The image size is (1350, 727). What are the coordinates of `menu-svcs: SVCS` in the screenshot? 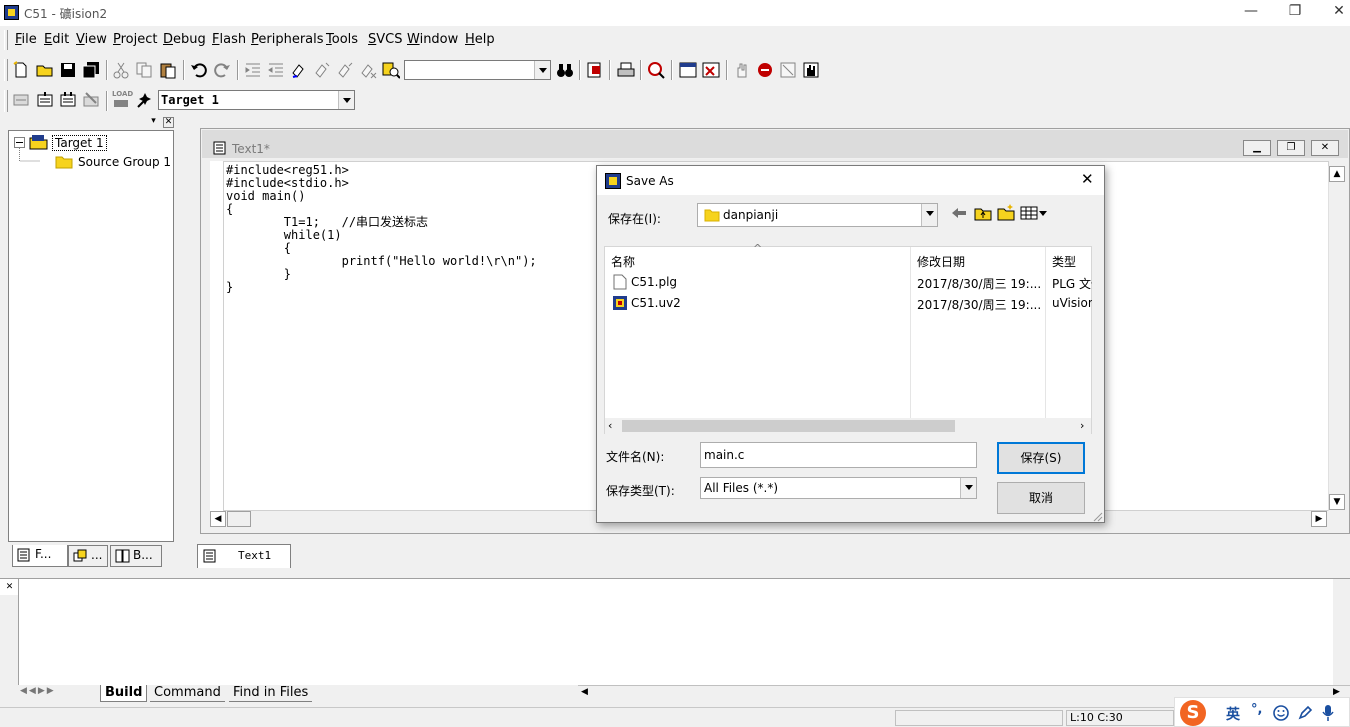 It's located at (385, 39).